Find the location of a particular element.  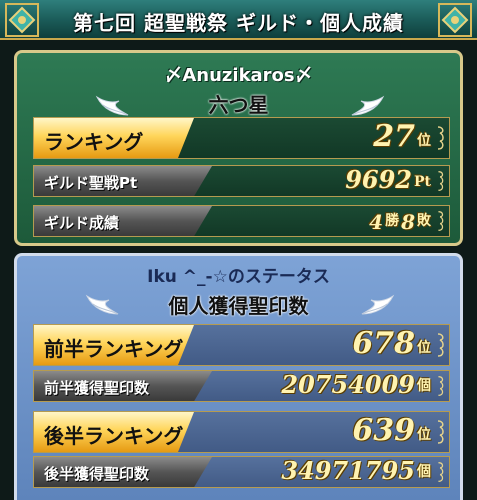

second-half-seal-label: 後半獲得聖印数 is located at coordinates (123, 472).